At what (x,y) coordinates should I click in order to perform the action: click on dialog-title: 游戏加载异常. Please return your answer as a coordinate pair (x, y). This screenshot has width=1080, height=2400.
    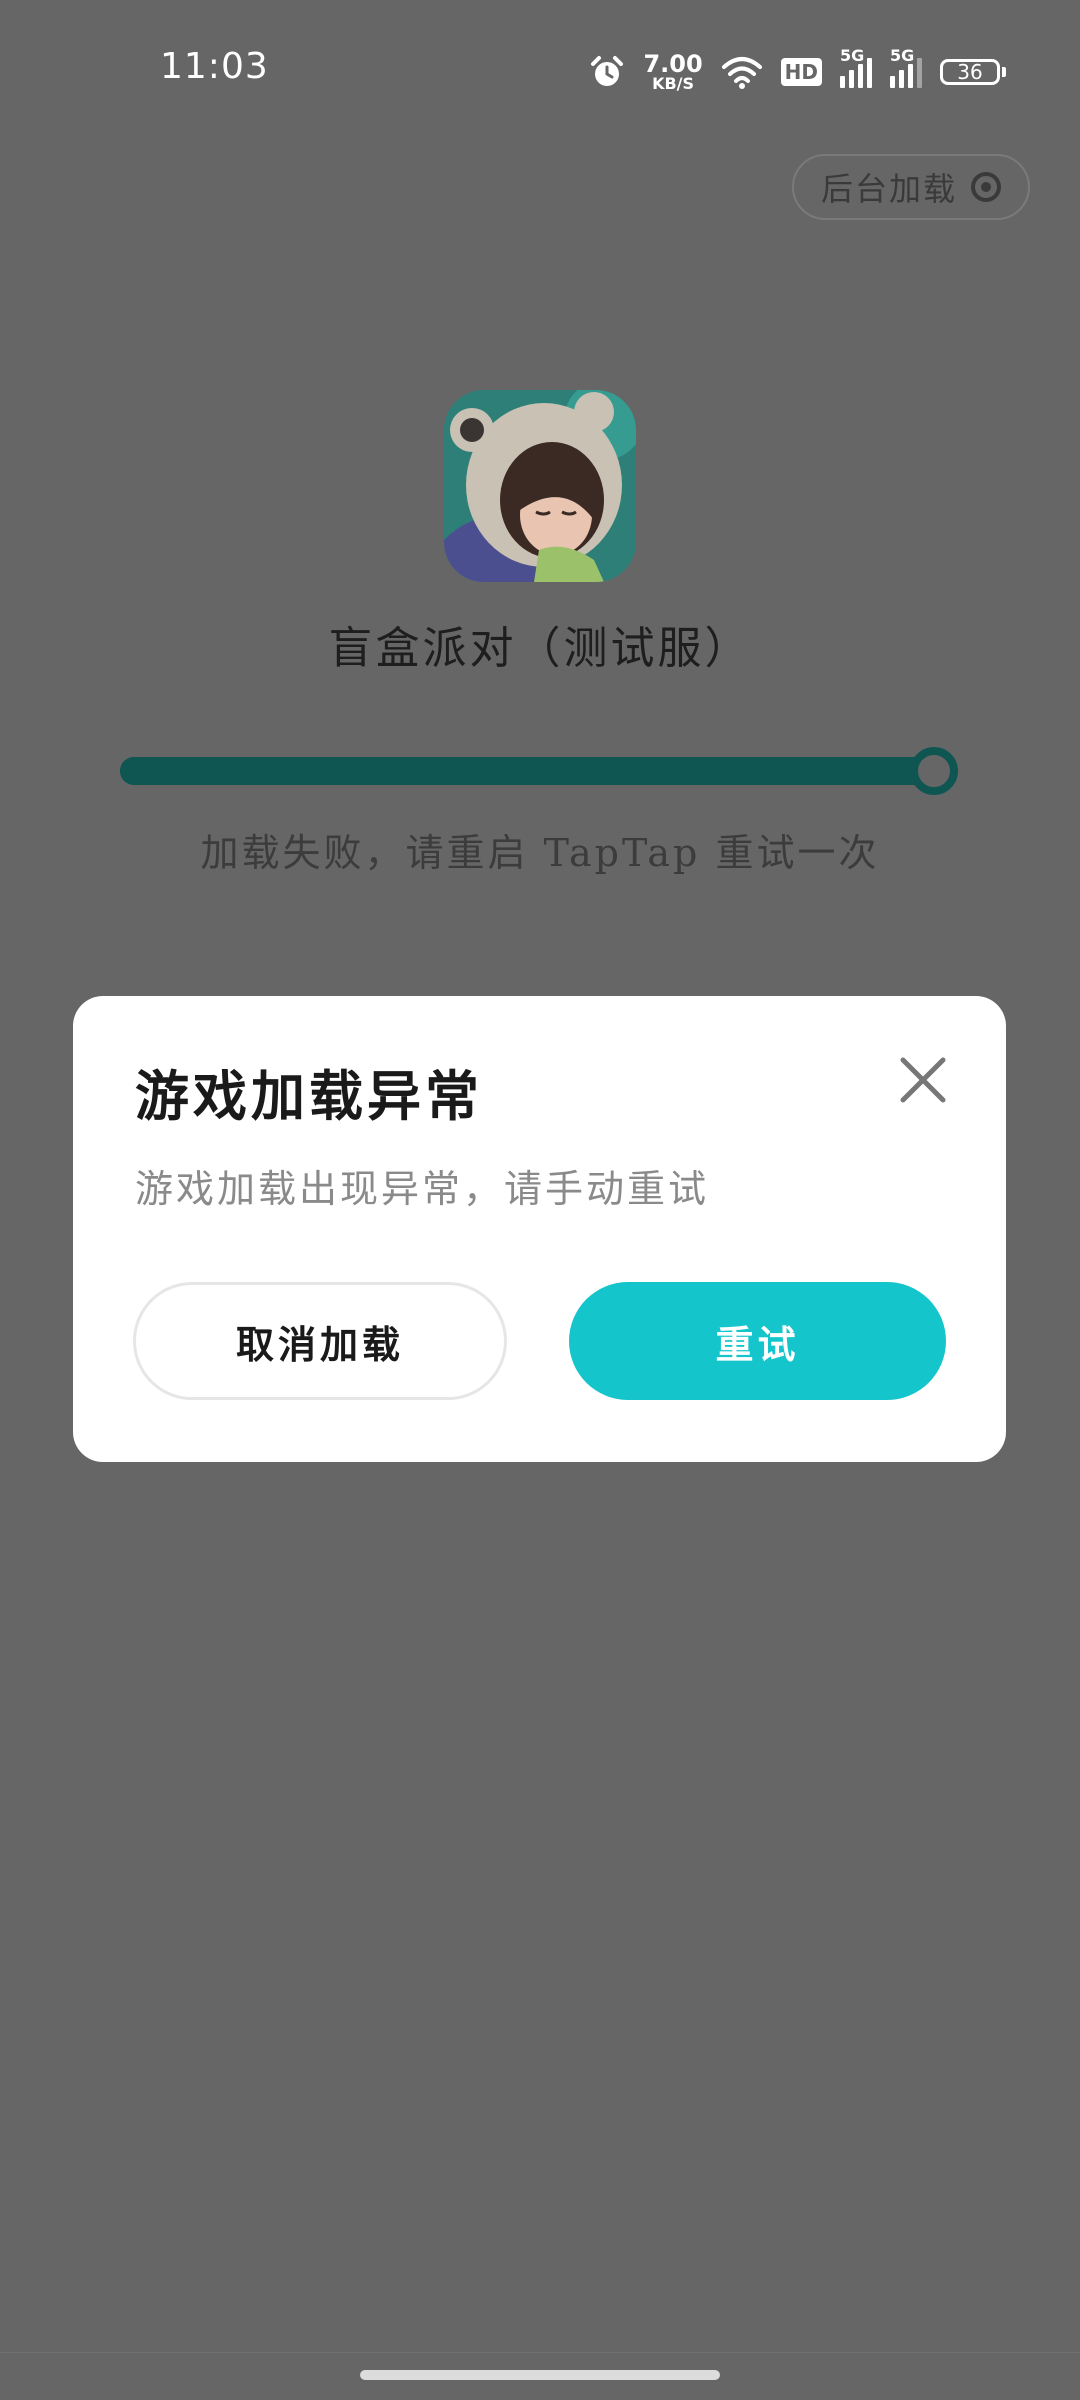
    Looking at the image, I should click on (309, 1096).